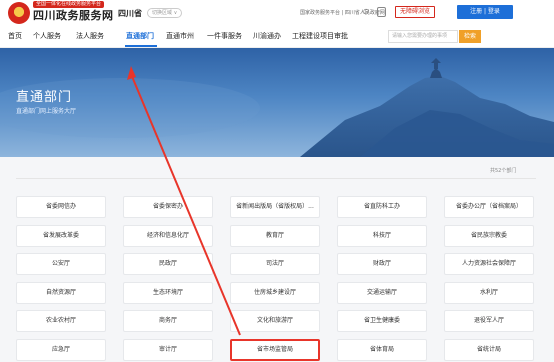 The width and height of the screenshot is (554, 362). I want to click on department-item: 财政厅, so click(382, 264).